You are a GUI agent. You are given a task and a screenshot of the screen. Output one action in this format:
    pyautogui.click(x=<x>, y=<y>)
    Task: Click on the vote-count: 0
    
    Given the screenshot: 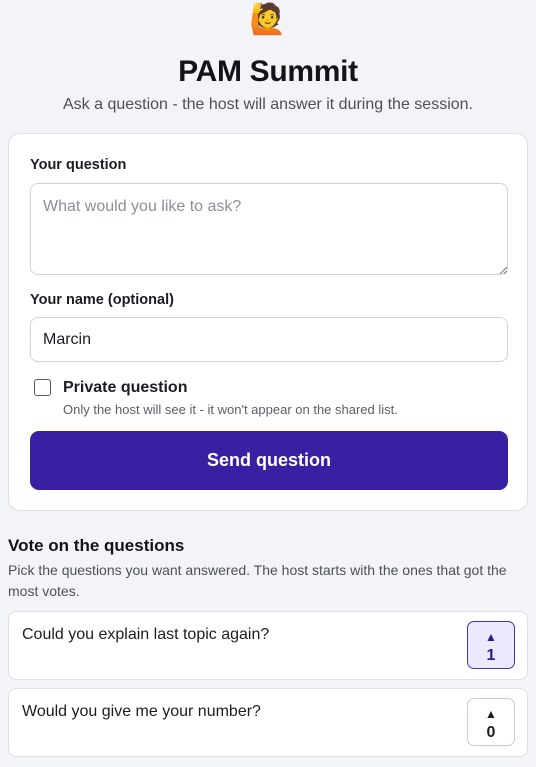 What is the action you would take?
    pyautogui.click(x=491, y=732)
    